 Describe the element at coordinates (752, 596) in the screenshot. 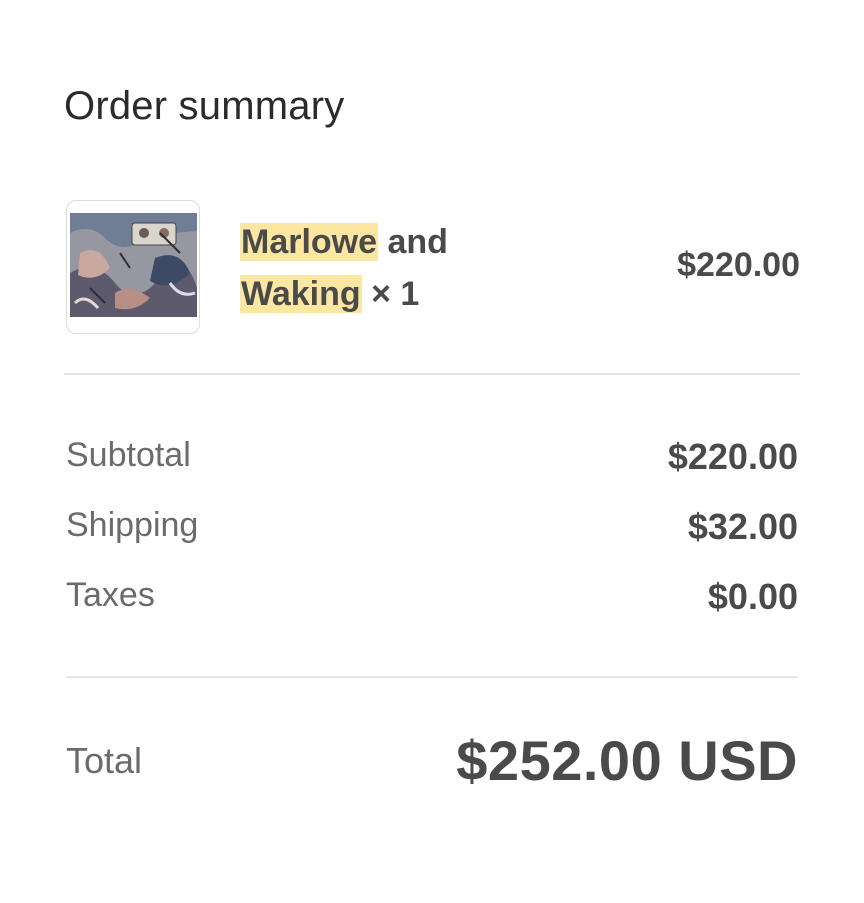

I see `taxes-value: $0.00` at that location.